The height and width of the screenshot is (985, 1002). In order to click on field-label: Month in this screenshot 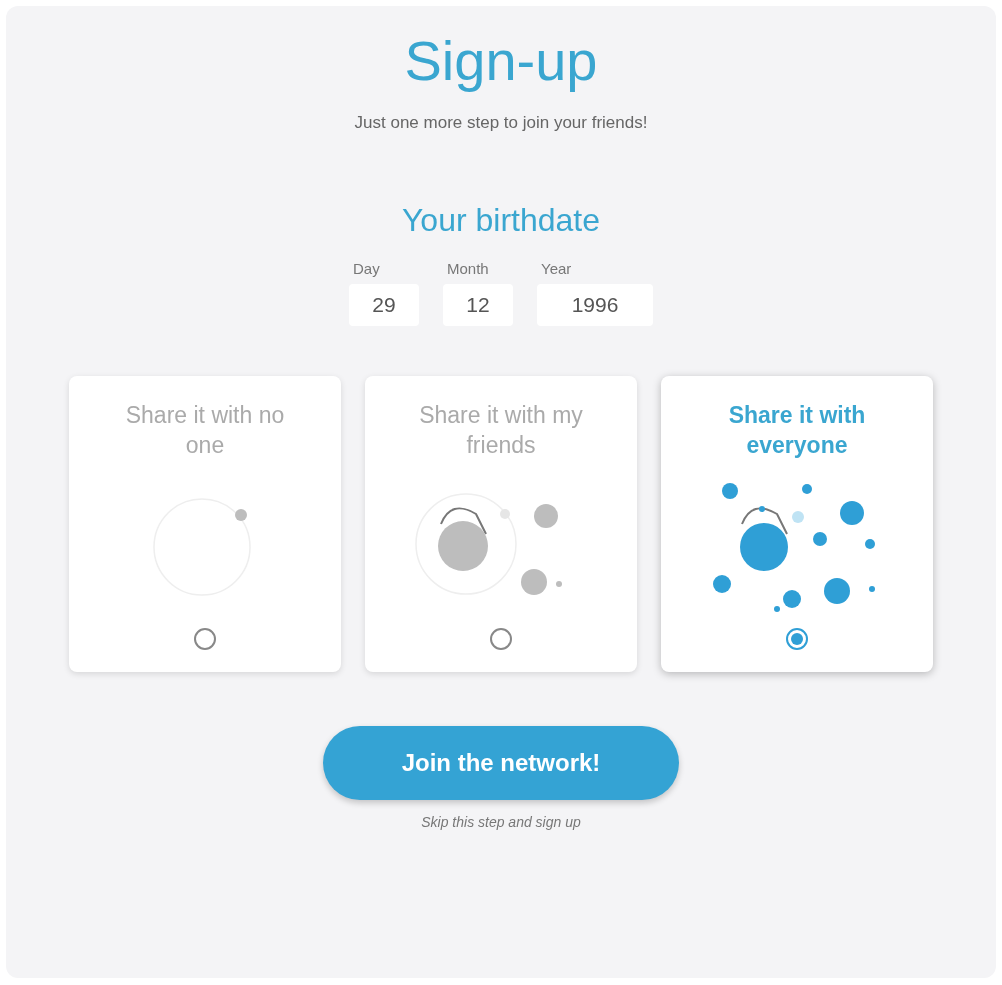, I will do `click(468, 268)`.